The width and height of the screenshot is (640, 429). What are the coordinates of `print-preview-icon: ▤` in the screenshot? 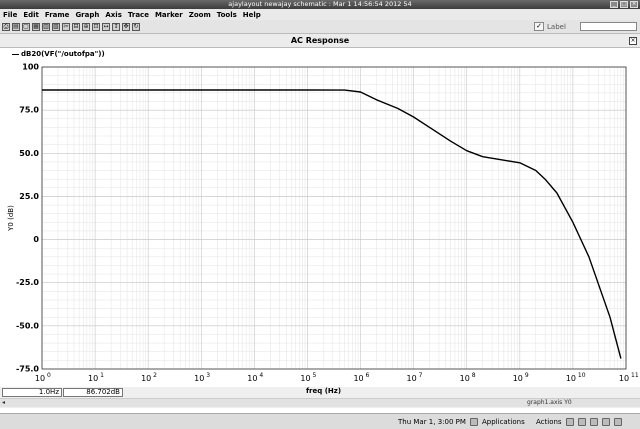 It's located at (16, 26).